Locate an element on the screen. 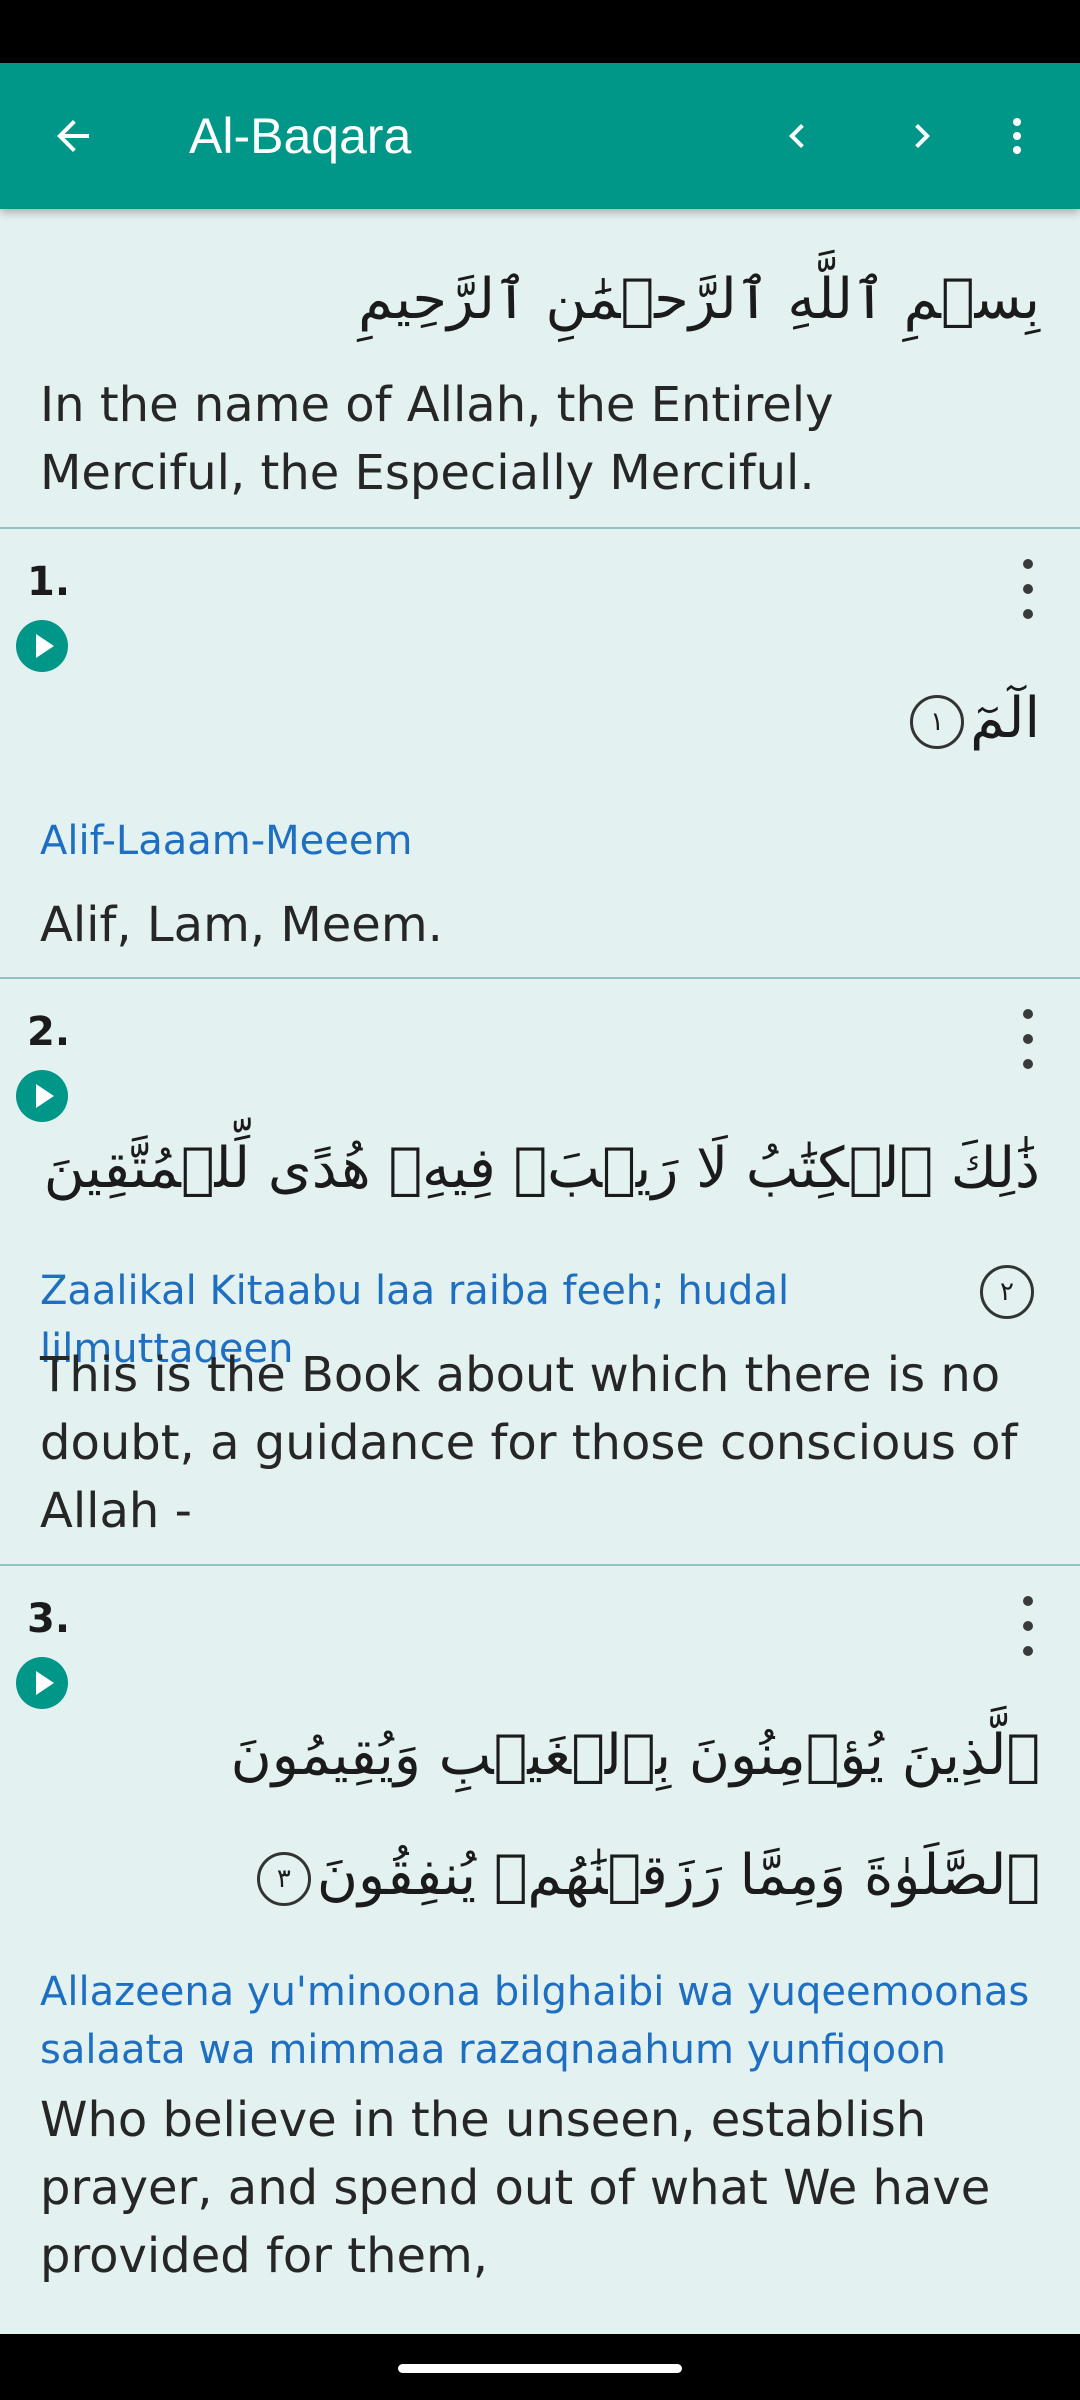 Image resolution: width=1080 pixels, height=2400 pixels. ayah-number-mark: ١ is located at coordinates (937, 721).